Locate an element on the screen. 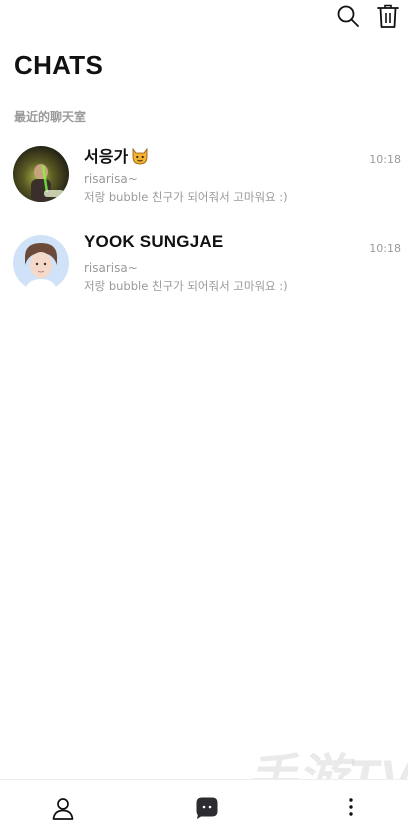 The height and width of the screenshot is (826, 408). chat-bubble-icon is located at coordinates (207, 808).